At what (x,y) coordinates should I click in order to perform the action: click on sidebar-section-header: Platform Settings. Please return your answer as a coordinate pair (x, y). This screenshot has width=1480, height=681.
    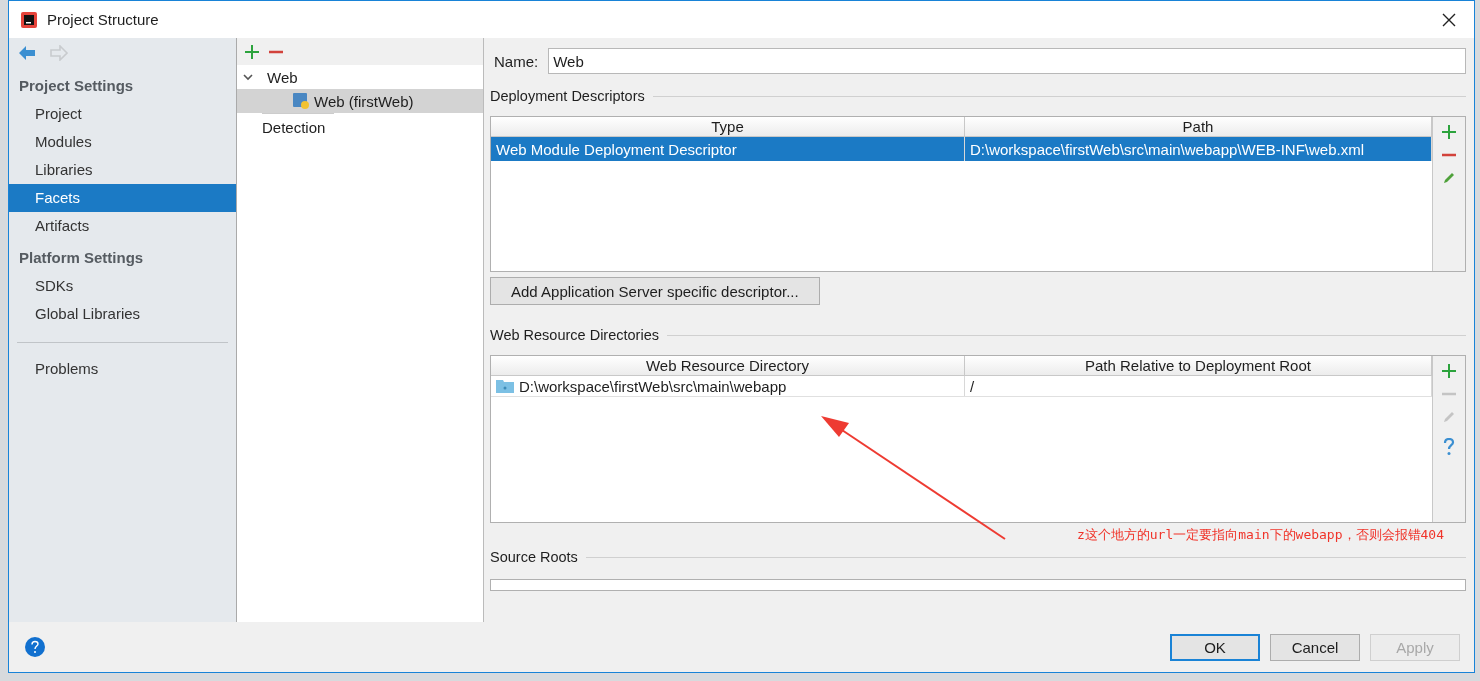
    Looking at the image, I should click on (81, 258).